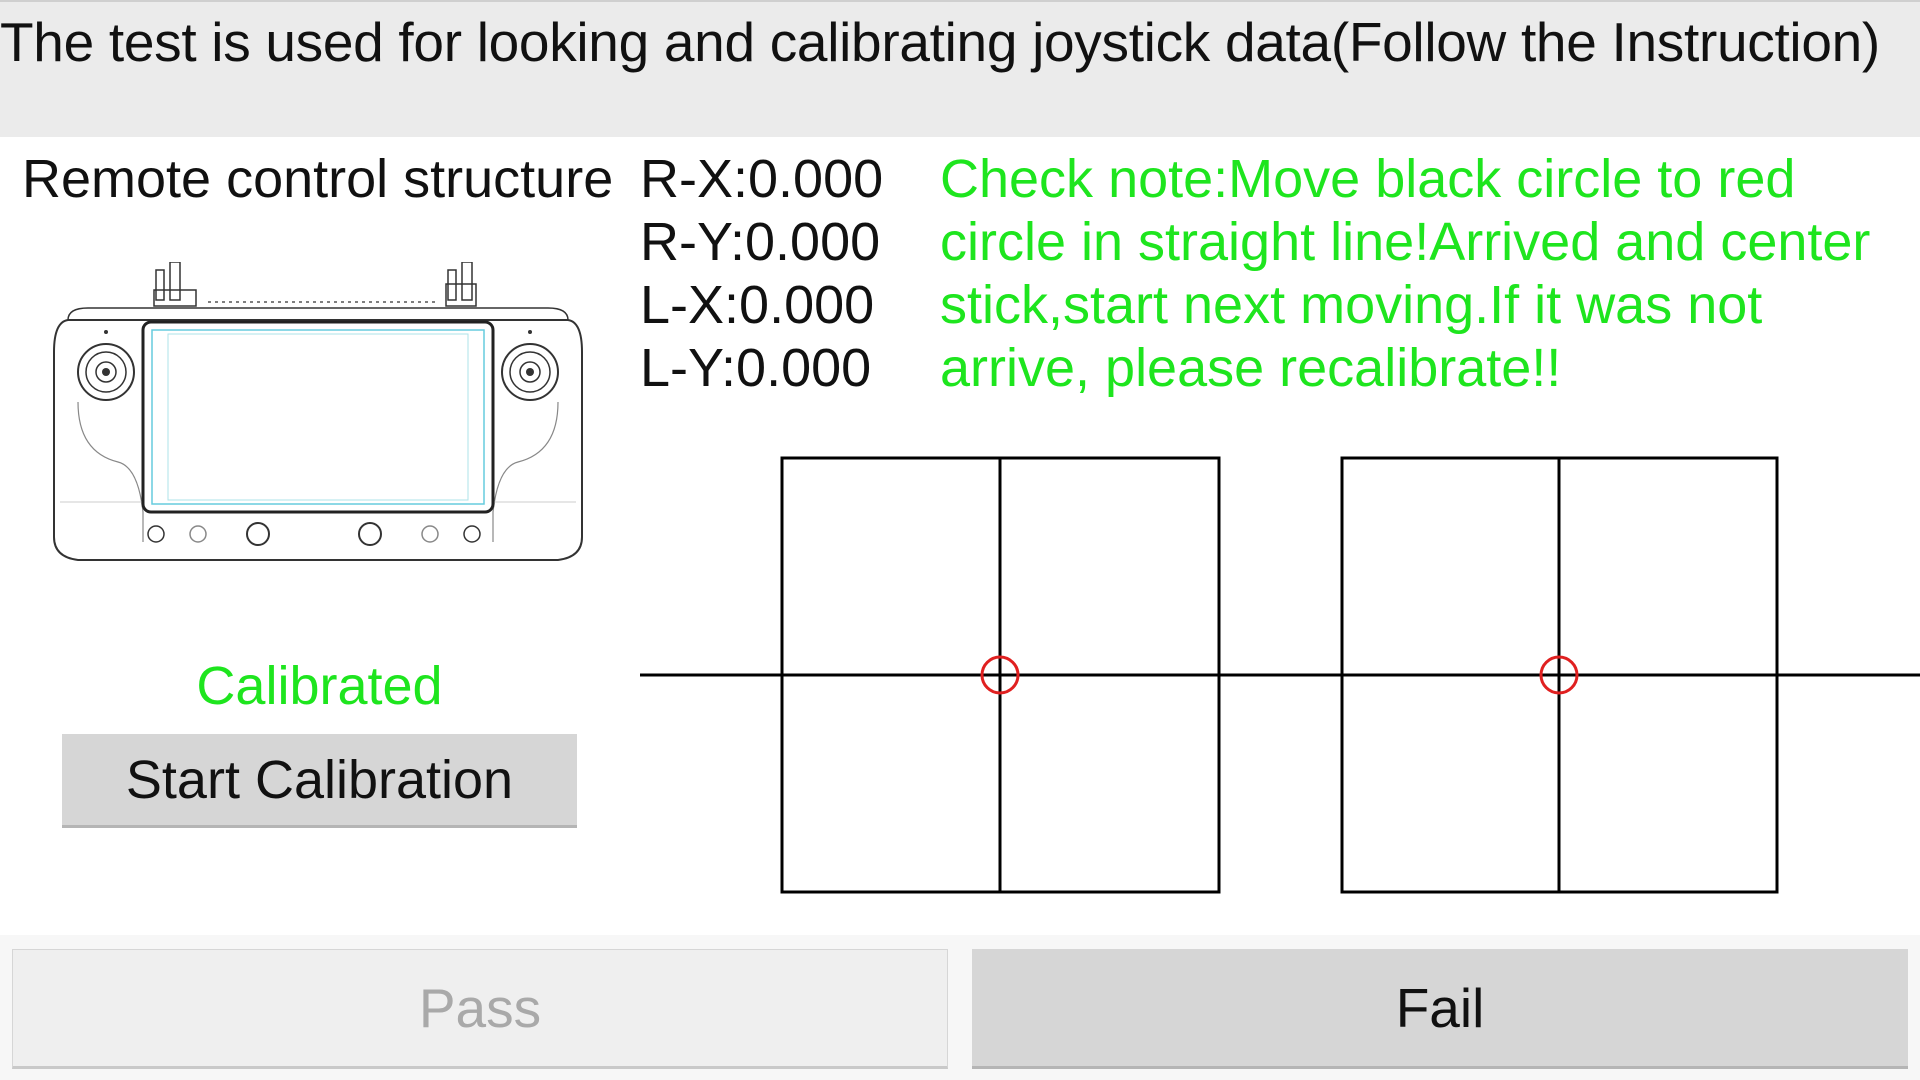 This screenshot has height=1080, width=1920. I want to click on axis-readout: R-X:0.000 R-Y:0.000 L-X:0.000 L-Y:0.000, so click(761, 274).